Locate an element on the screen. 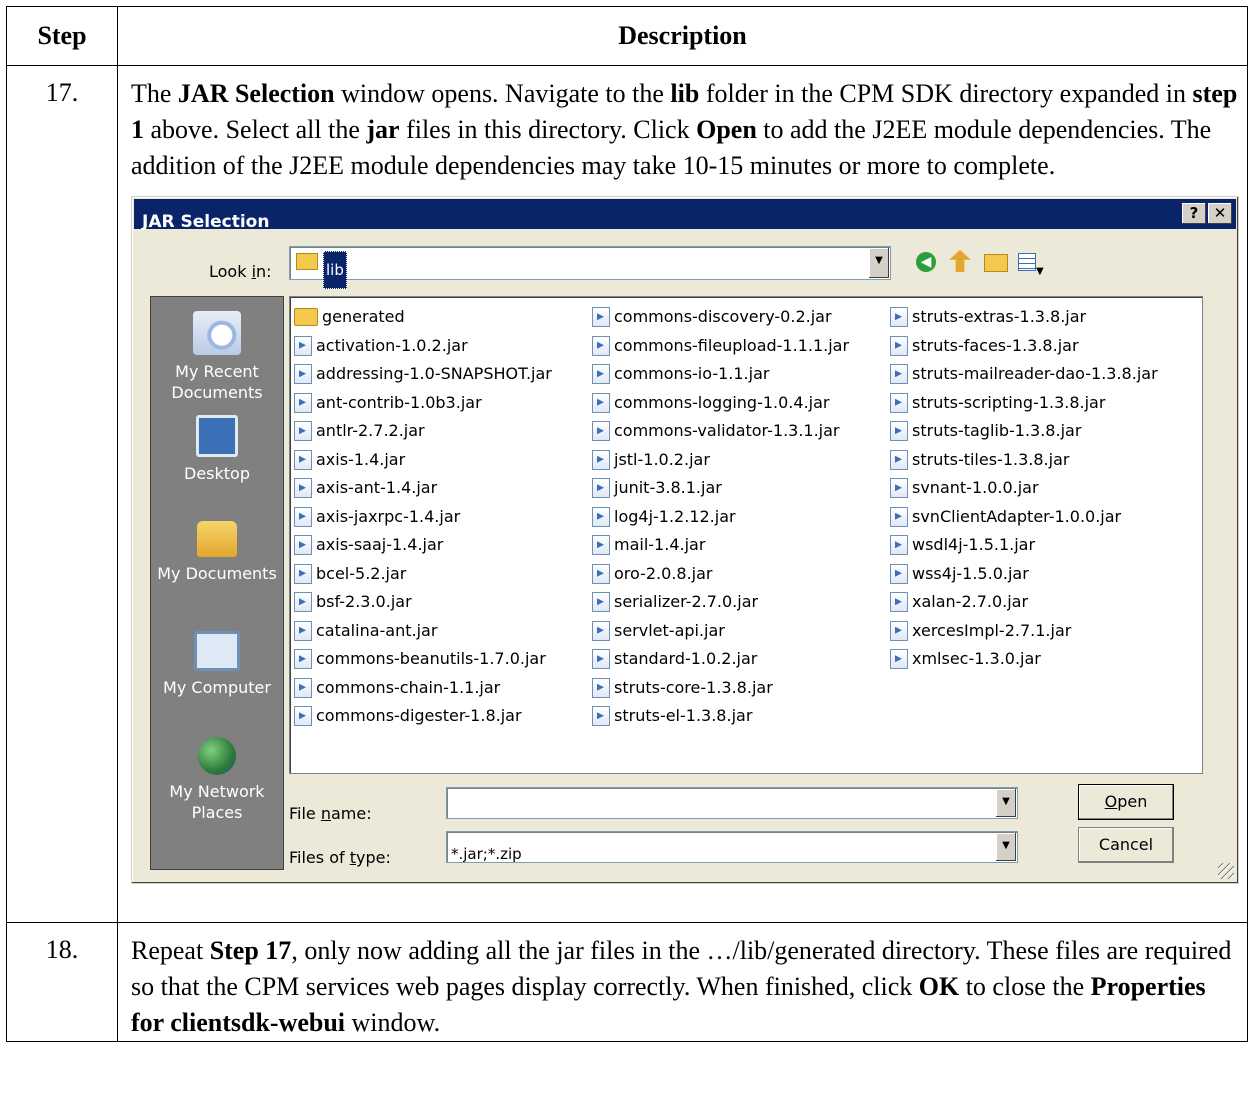  file-name: struts-tiles-1.3.8.jar is located at coordinates (991, 459).